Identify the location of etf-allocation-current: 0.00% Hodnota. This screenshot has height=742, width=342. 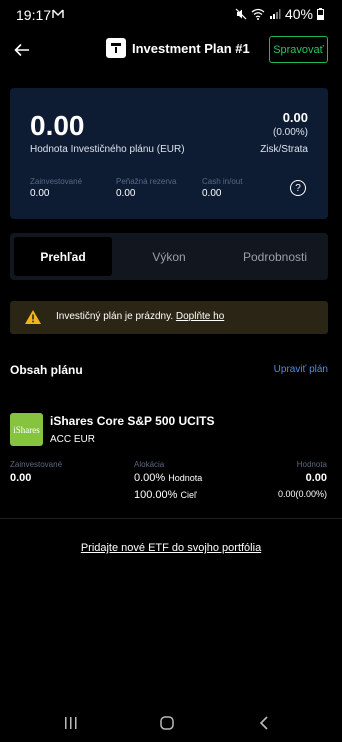
(168, 478).